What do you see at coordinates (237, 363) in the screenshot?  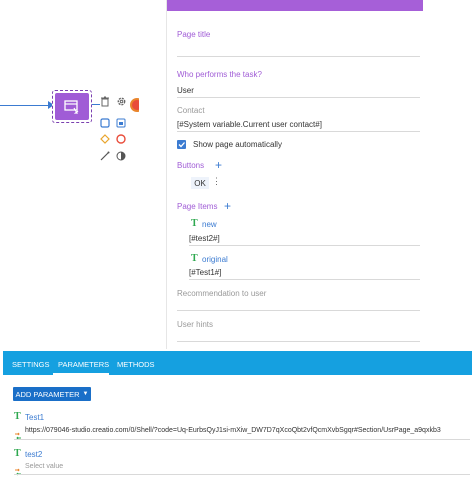 I see `tab-bar: SETTINGS PARAMETERS METHODS` at bounding box center [237, 363].